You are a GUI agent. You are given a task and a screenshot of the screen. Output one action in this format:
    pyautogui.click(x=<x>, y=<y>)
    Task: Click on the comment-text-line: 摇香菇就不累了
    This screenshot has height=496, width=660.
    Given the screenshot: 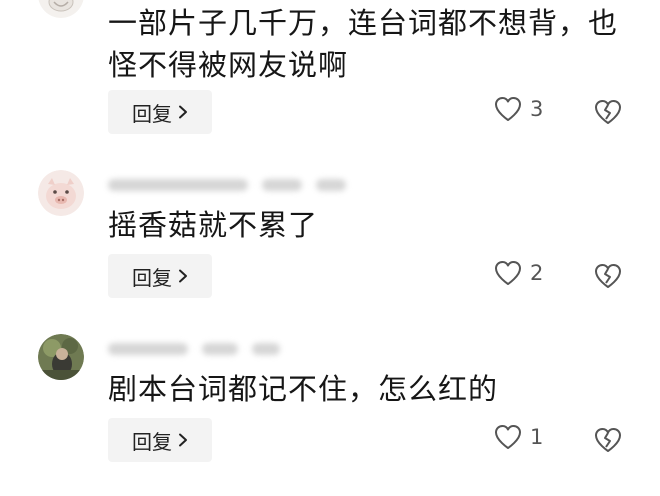 What is the action you would take?
    pyautogui.click(x=213, y=225)
    